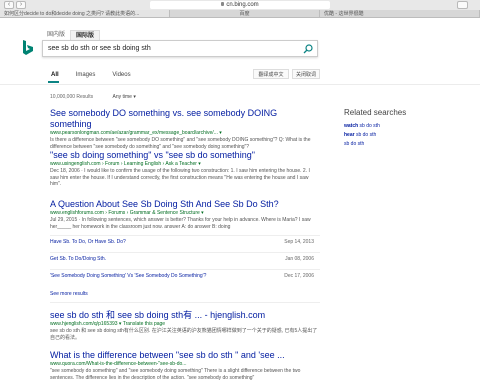 The image size is (480, 381). I want to click on search-box: see sb do sth or see sb doing sth, so click(180, 48).